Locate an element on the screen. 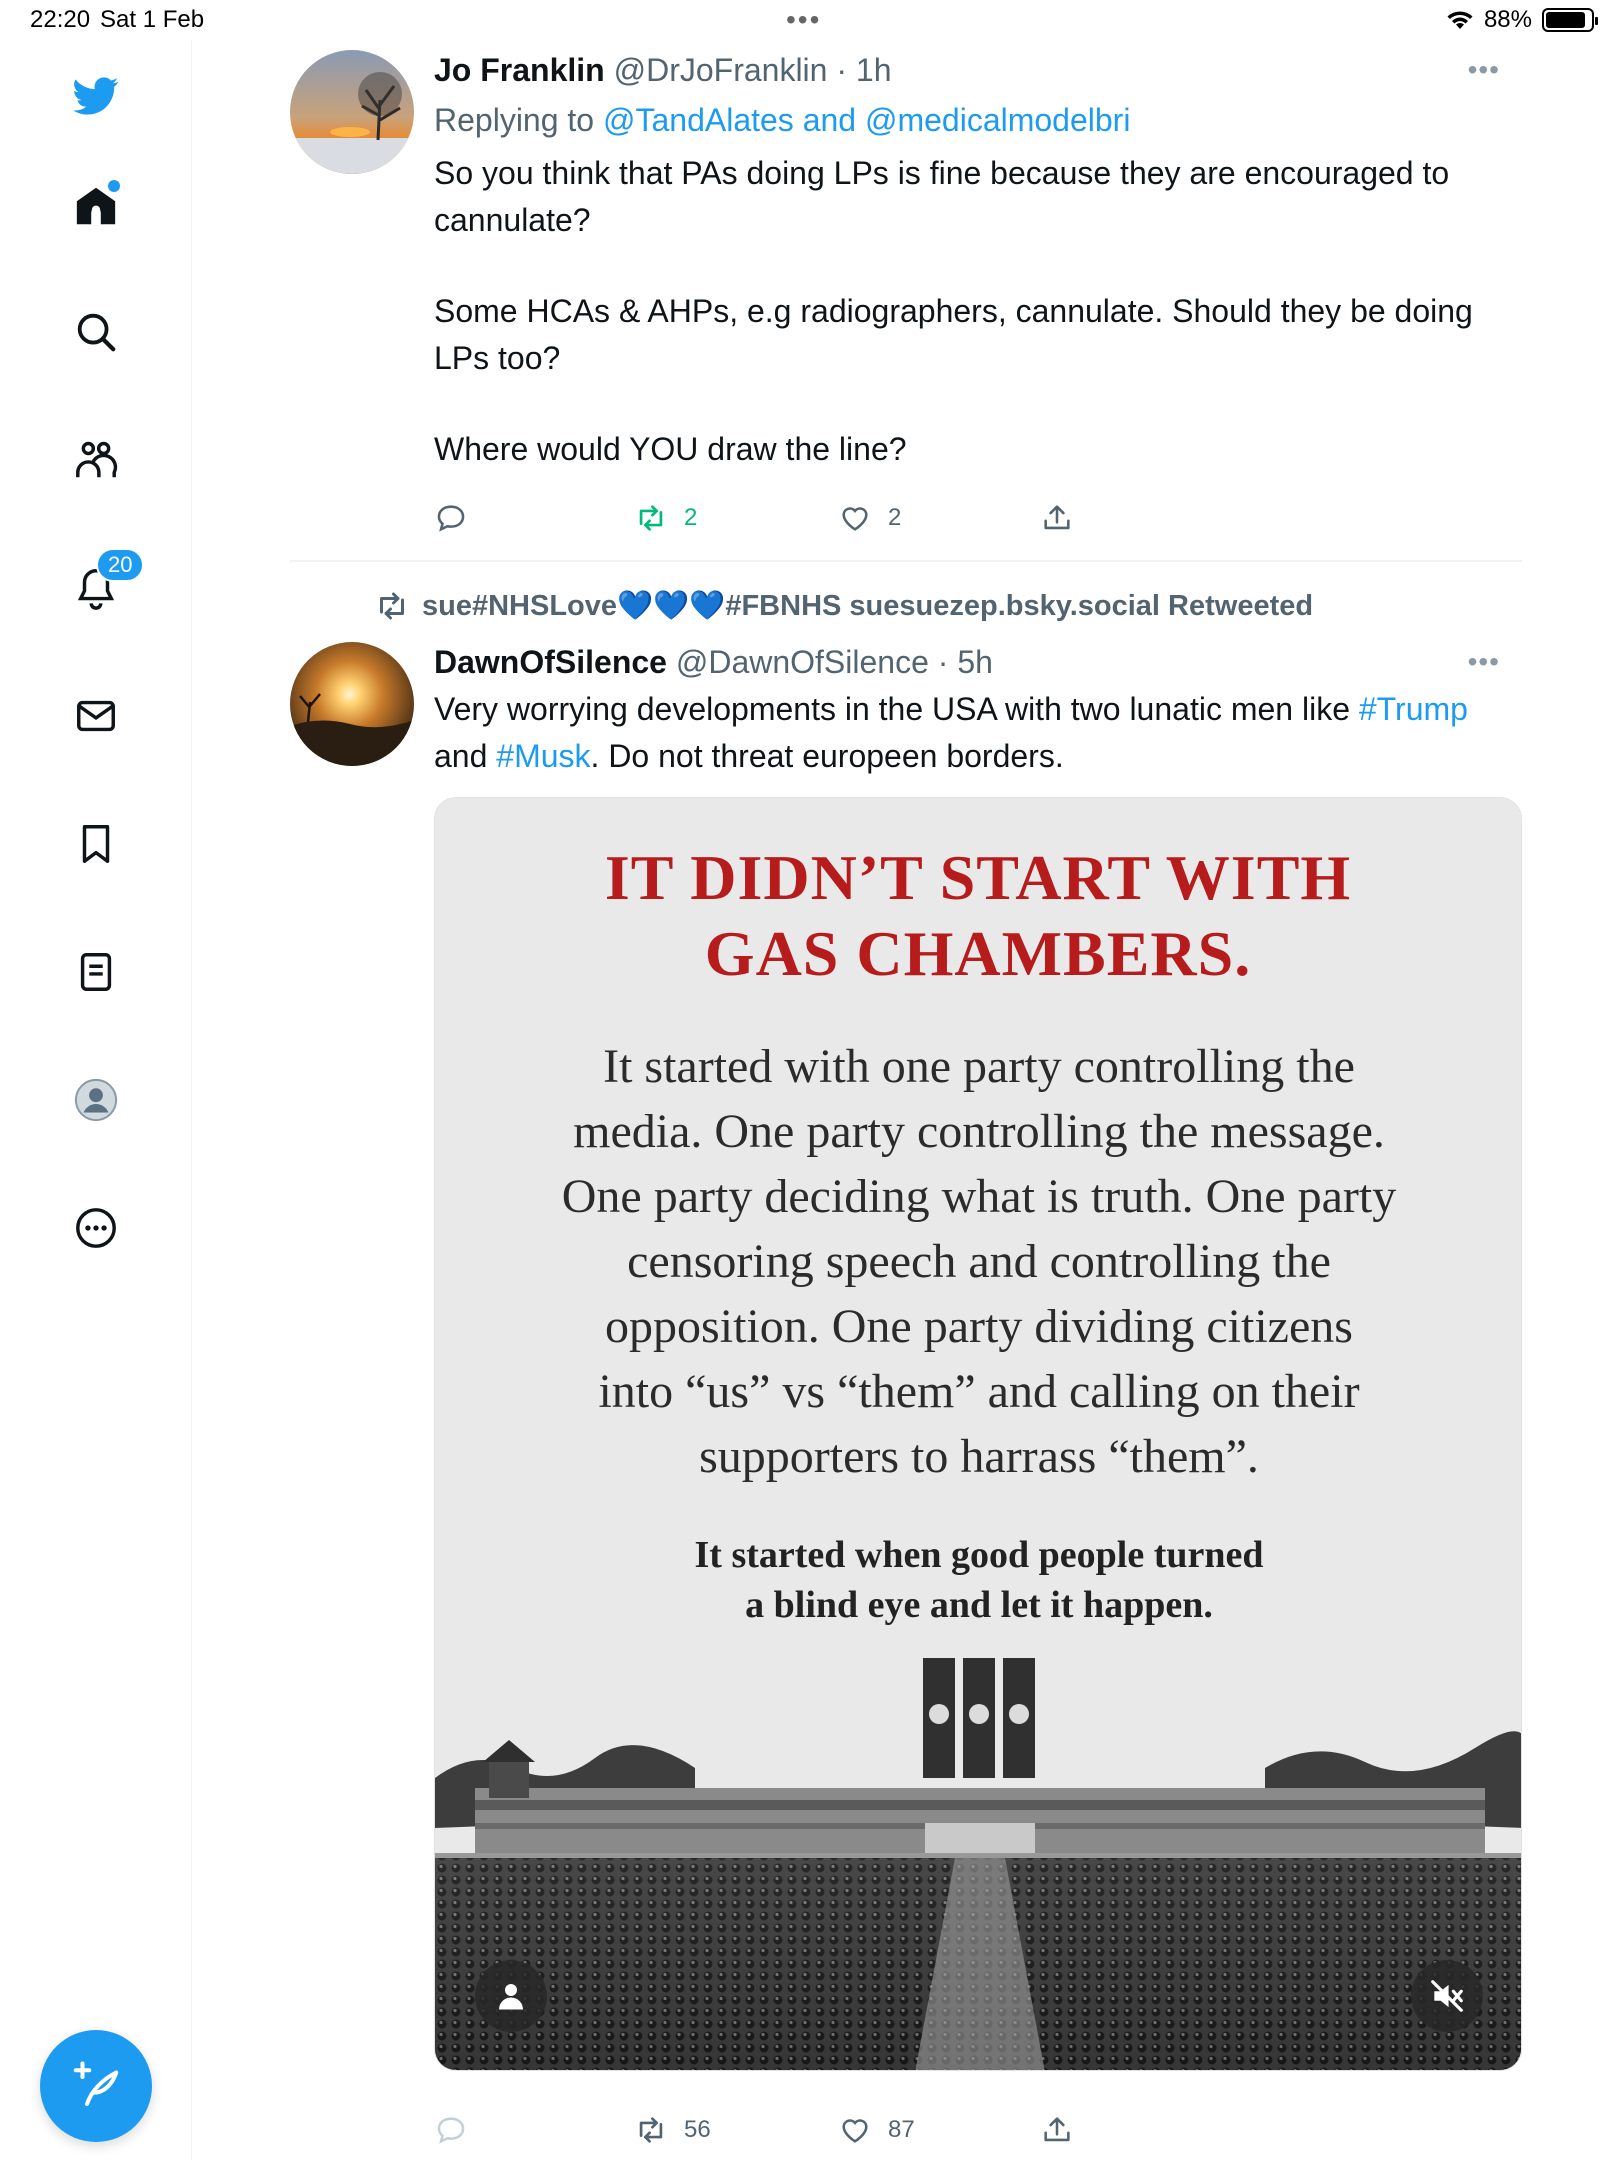 The height and width of the screenshot is (2163, 1620). status-right: 88% is located at coordinates (1522, 20).